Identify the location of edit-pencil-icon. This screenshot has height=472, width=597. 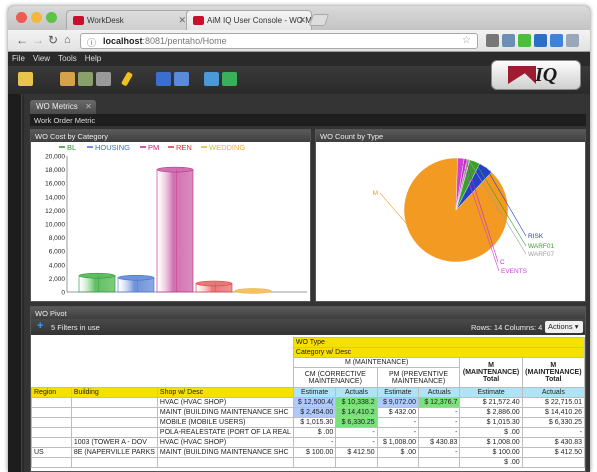
(127, 79).